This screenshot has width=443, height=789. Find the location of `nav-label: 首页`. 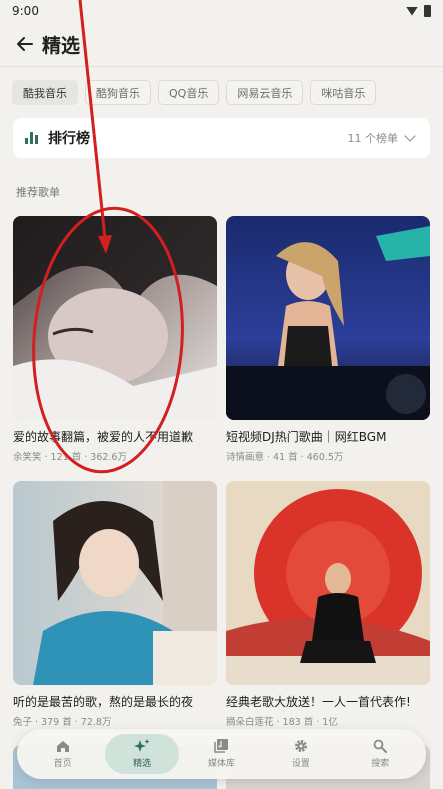

nav-label: 首页 is located at coordinates (62, 764).